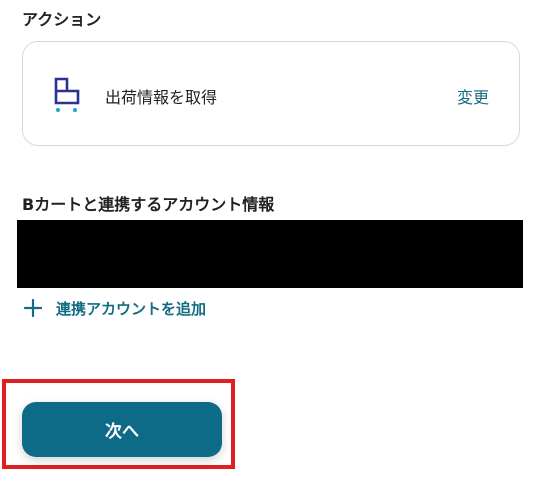  What do you see at coordinates (131, 308) in the screenshot?
I see `add-account-label: 連携アカウントを追加` at bounding box center [131, 308].